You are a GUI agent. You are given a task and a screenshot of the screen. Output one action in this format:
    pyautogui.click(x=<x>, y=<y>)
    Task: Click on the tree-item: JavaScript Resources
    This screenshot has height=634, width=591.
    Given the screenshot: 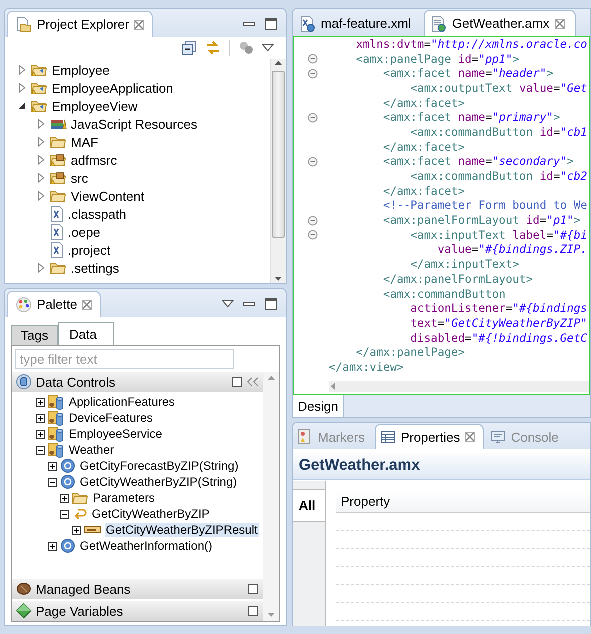 What is the action you would take?
    pyautogui.click(x=134, y=124)
    